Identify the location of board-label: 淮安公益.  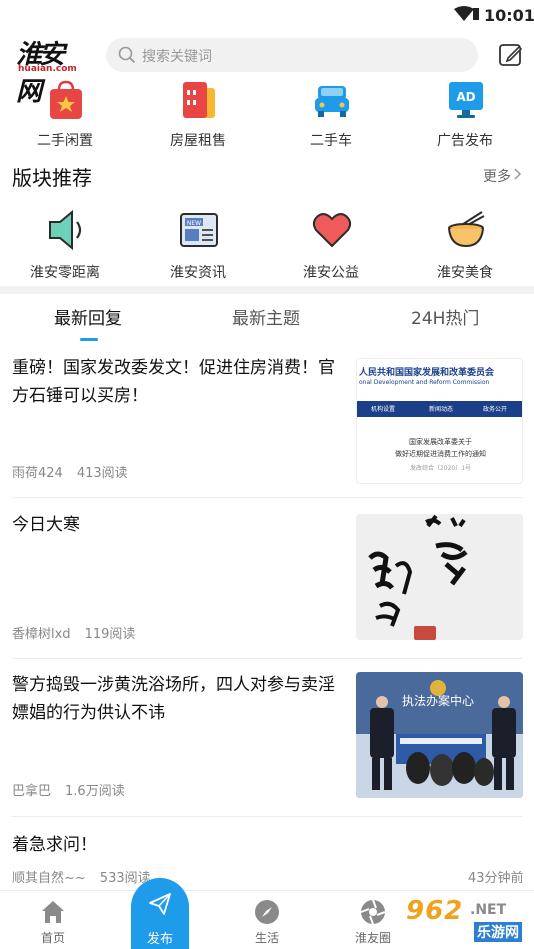
(331, 273).